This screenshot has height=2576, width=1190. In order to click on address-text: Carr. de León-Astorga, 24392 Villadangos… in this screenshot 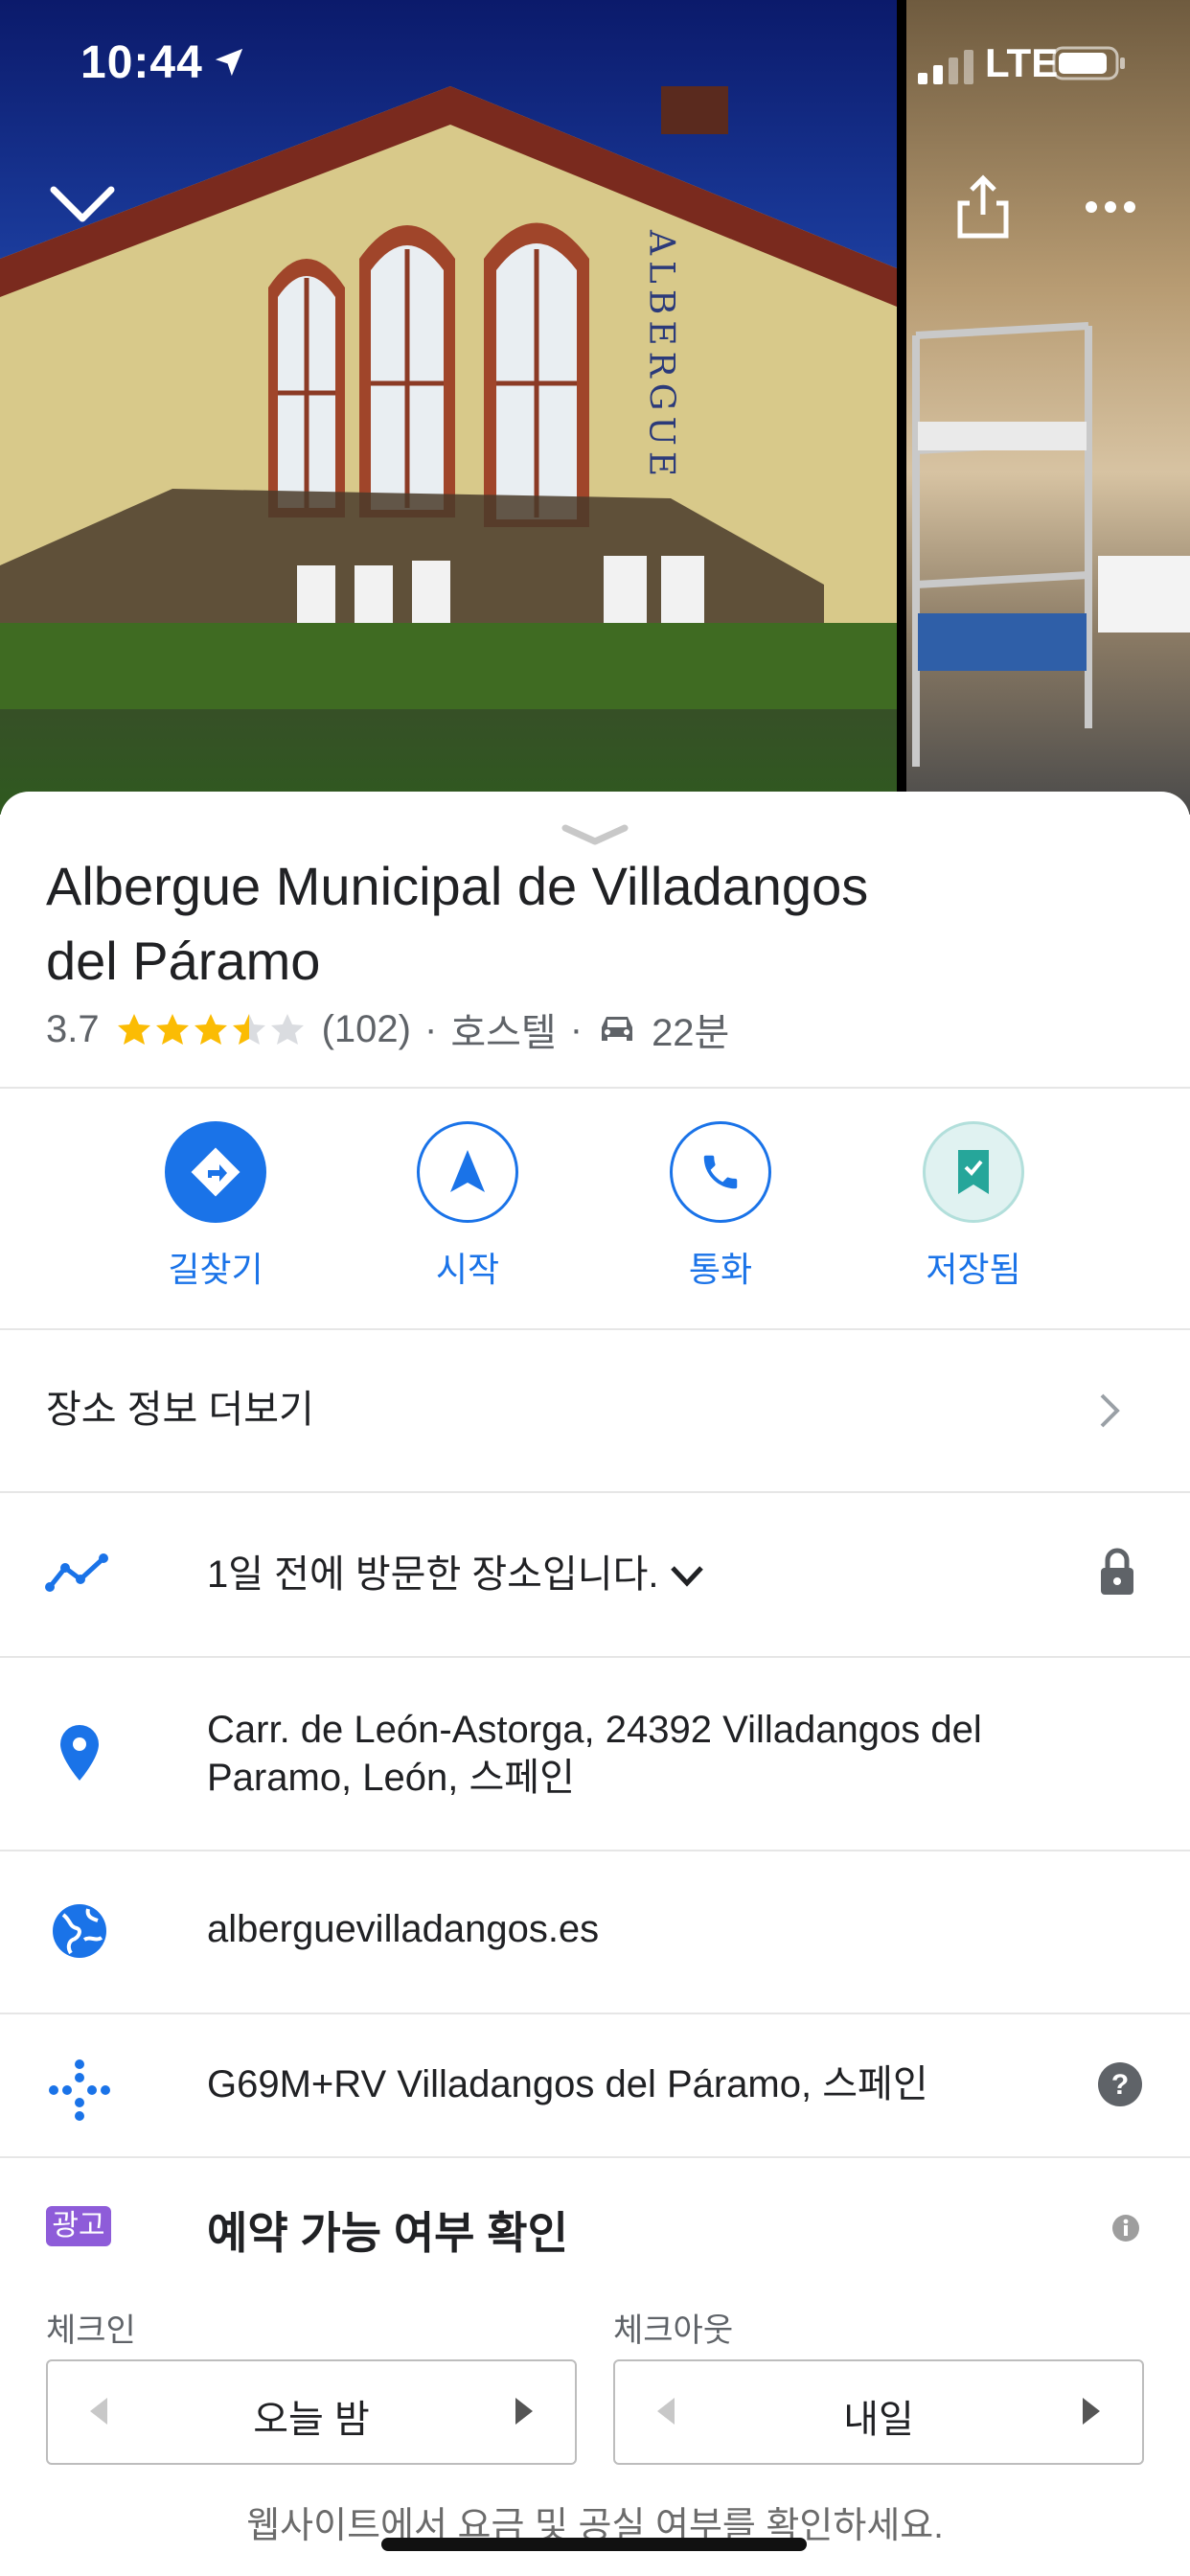, I will do `click(594, 1754)`.